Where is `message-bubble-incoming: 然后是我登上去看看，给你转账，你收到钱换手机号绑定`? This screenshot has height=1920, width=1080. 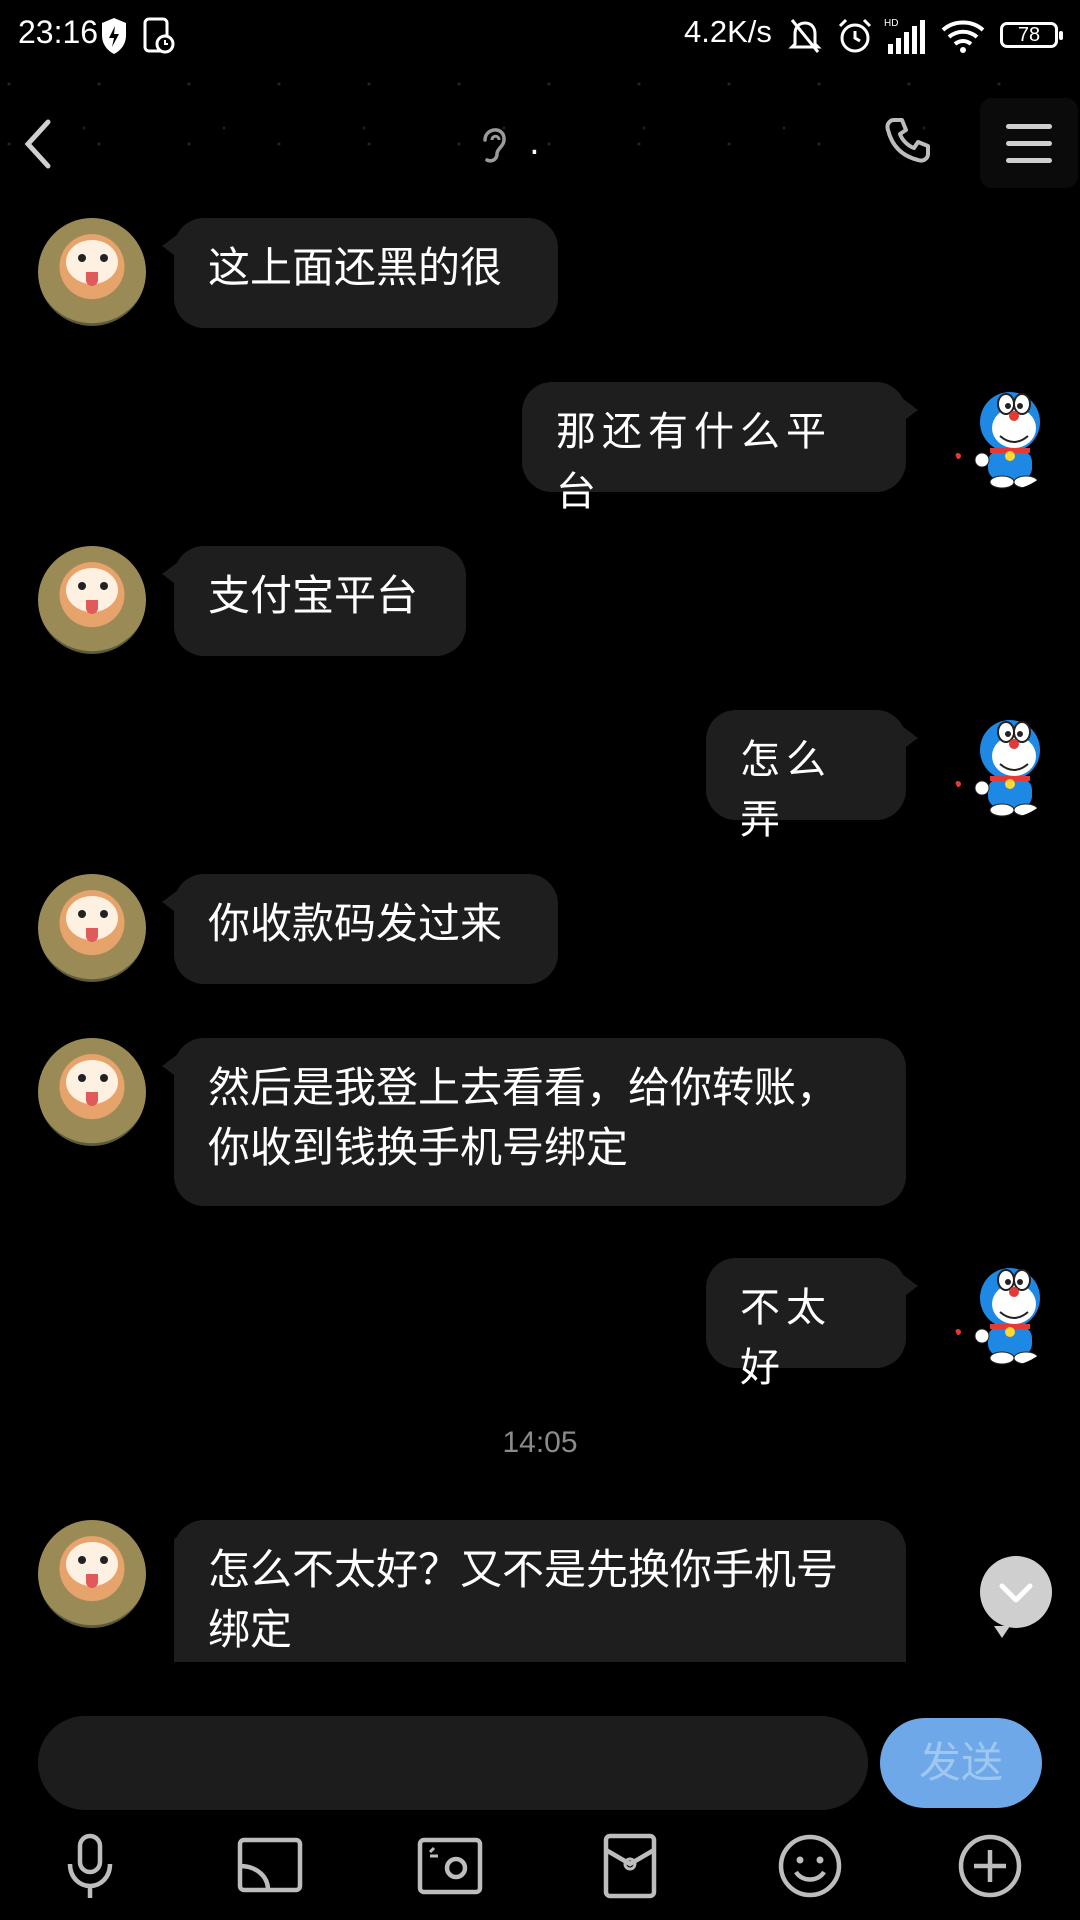
message-bubble-incoming: 然后是我登上去看看，给你转账，你收到钱换手机号绑定 is located at coordinates (534, 1122).